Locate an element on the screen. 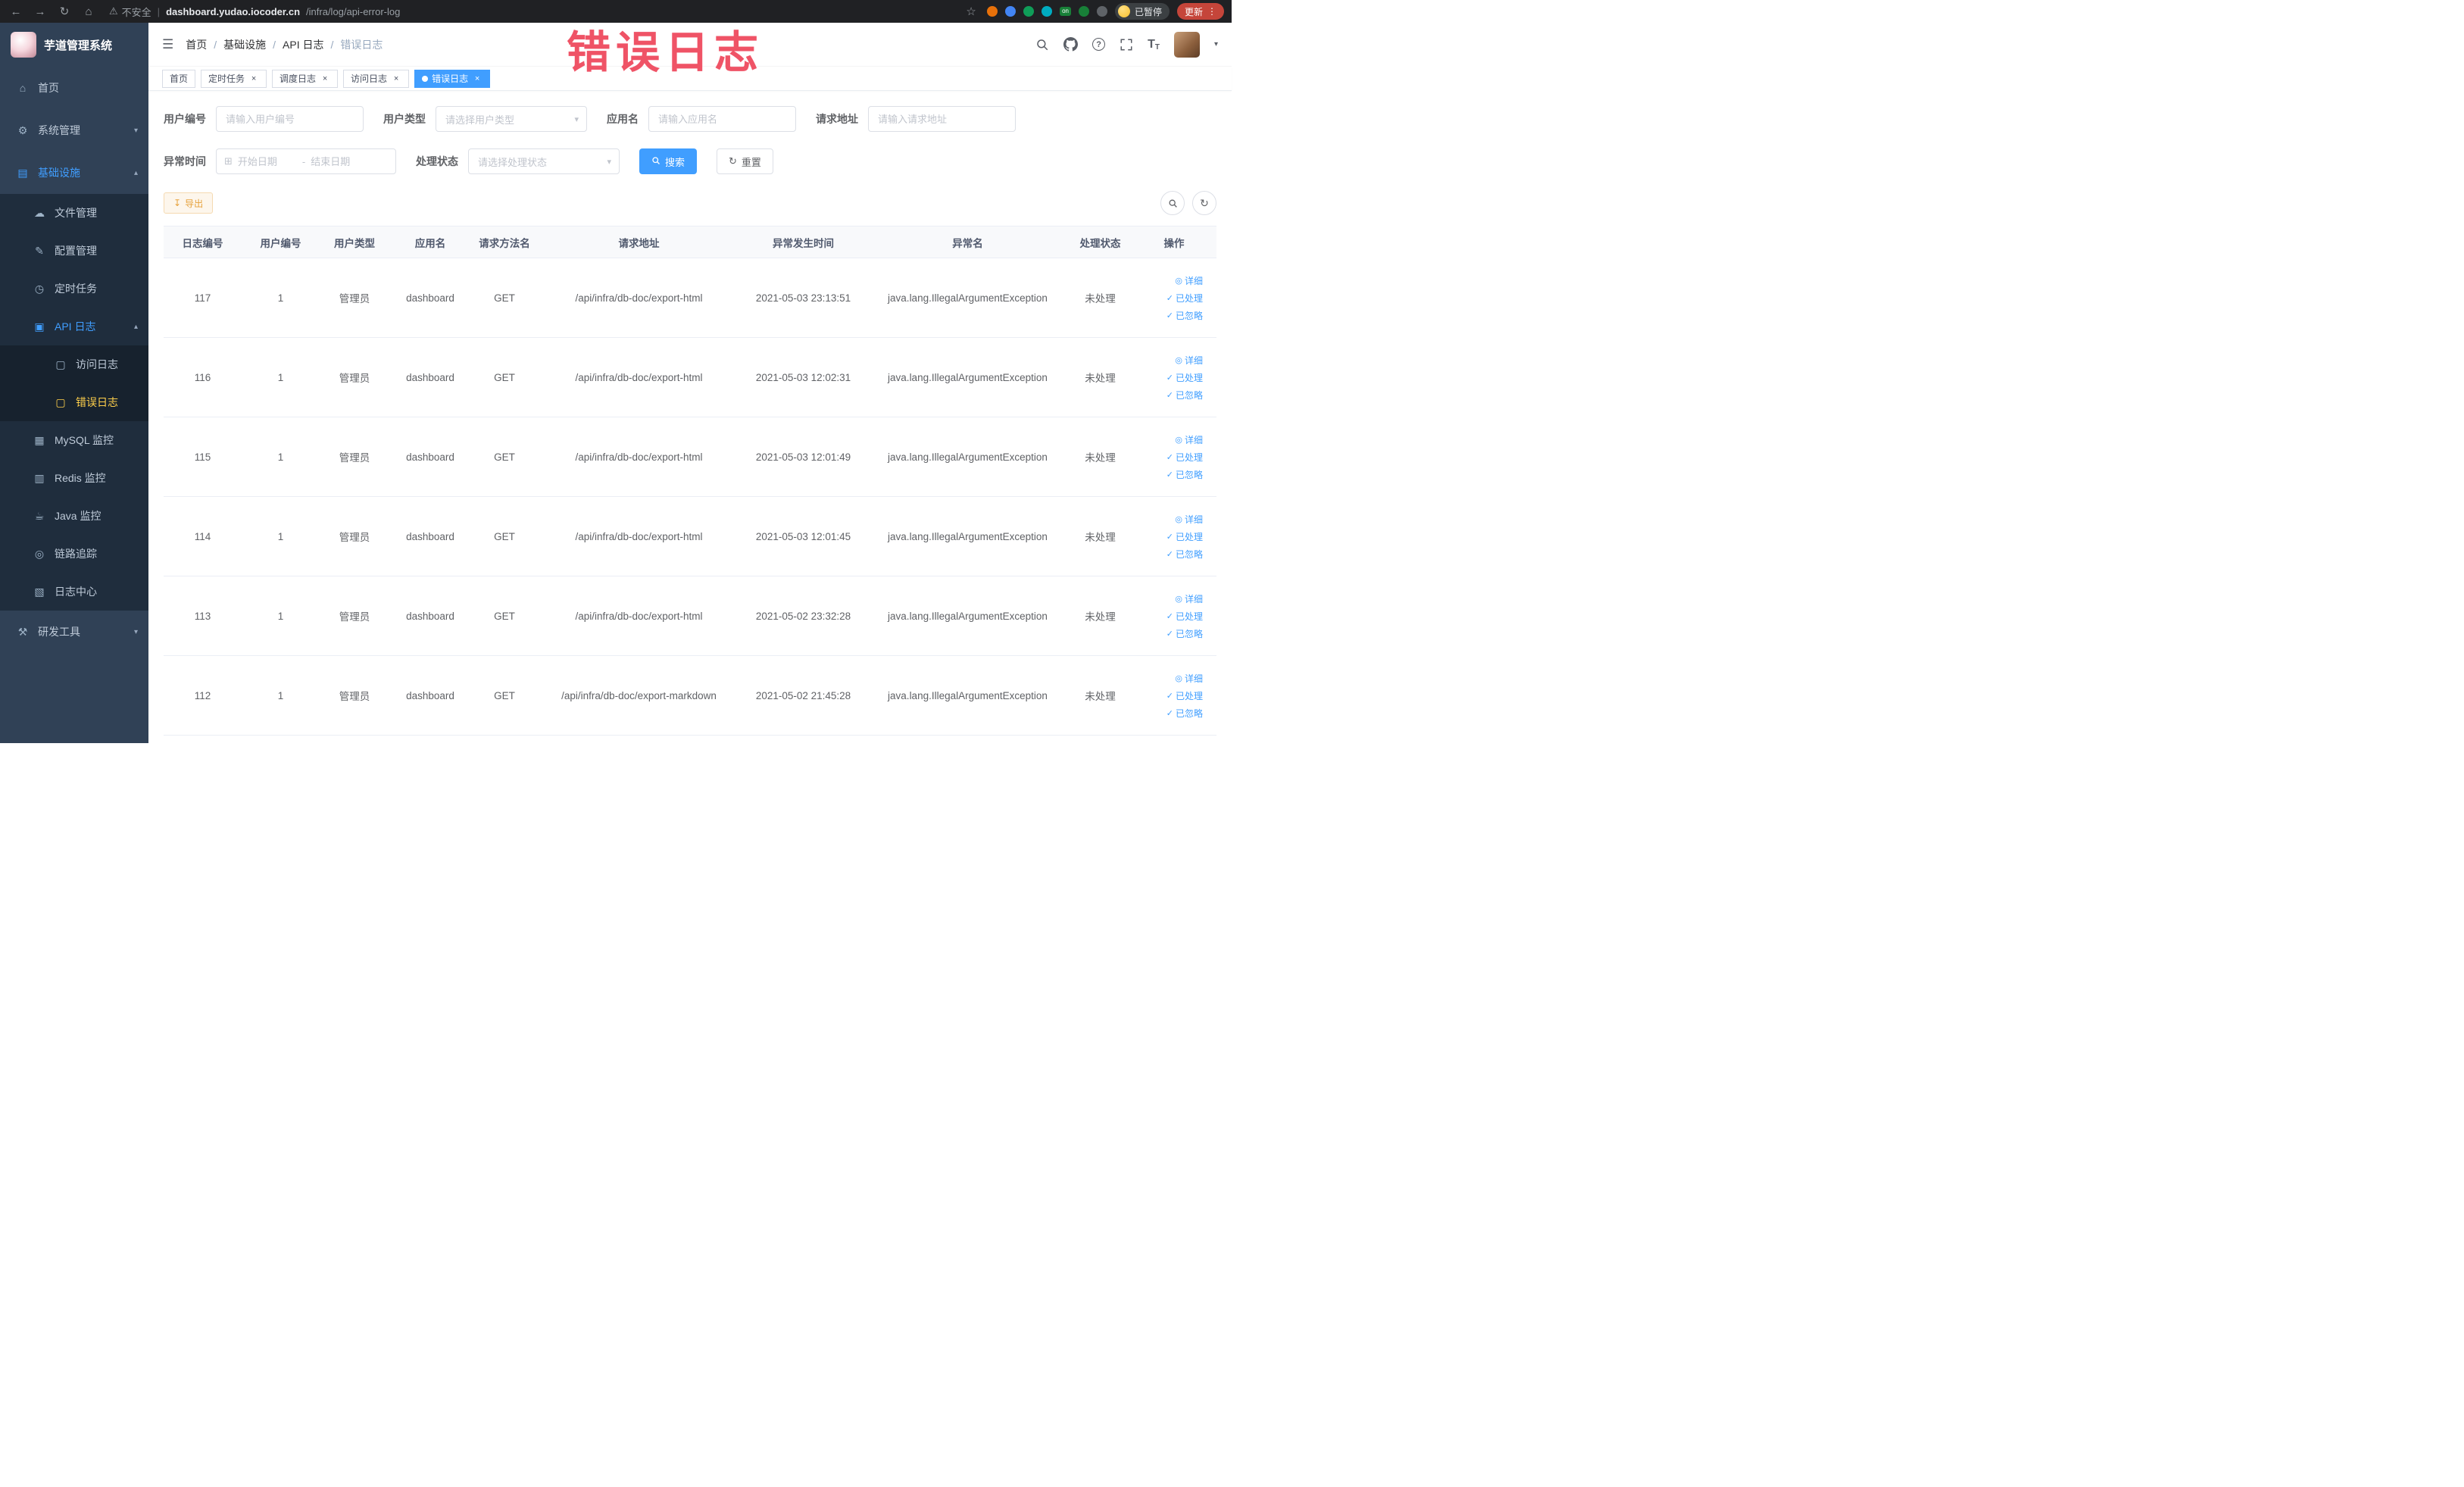 The image size is (2464, 1487). sidebar-item-api-logs: ▣ API 日志 ▴ is located at coordinates (74, 326).